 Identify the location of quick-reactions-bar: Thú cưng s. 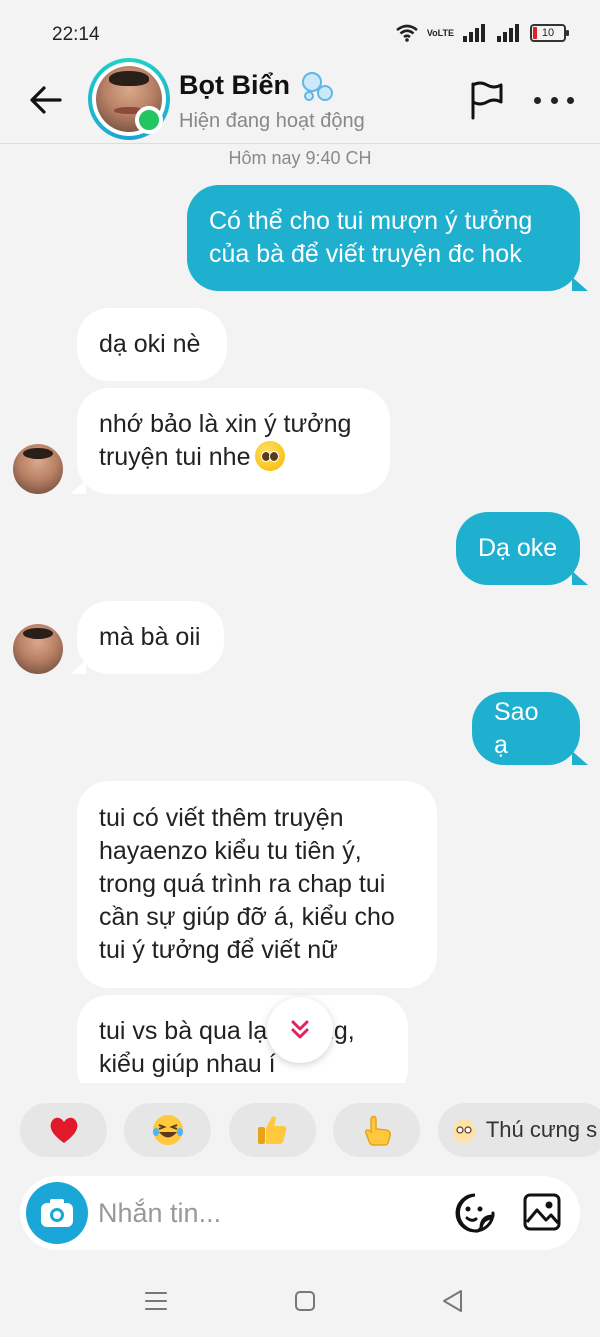
(310, 1131).